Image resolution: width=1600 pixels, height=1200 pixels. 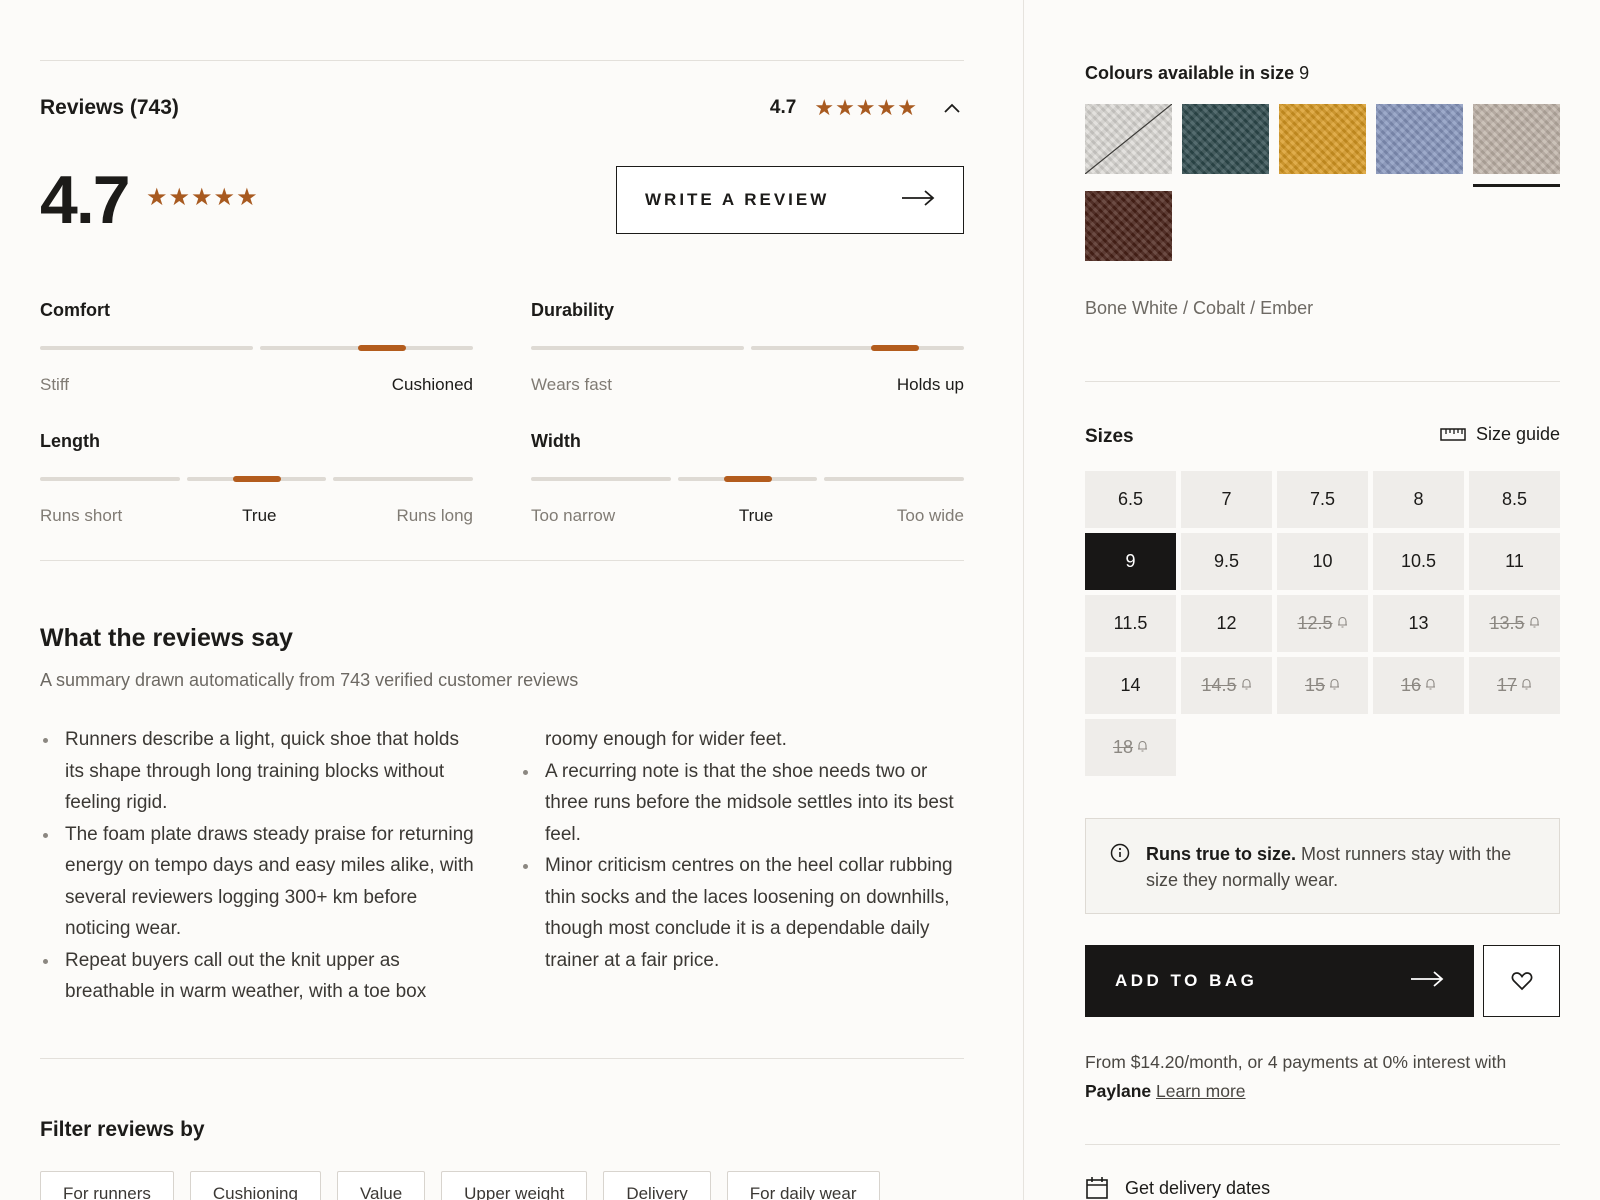 I want to click on size-option: 6.5, so click(x=1130, y=499).